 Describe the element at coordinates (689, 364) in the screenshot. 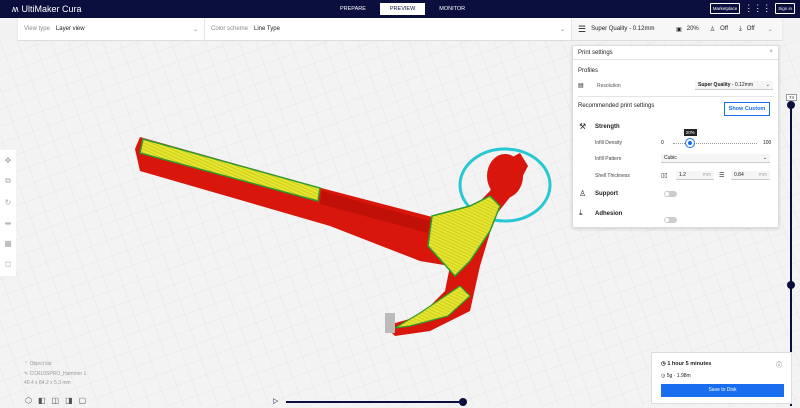

I see `print-time: 1 hour 5 minutes` at that location.